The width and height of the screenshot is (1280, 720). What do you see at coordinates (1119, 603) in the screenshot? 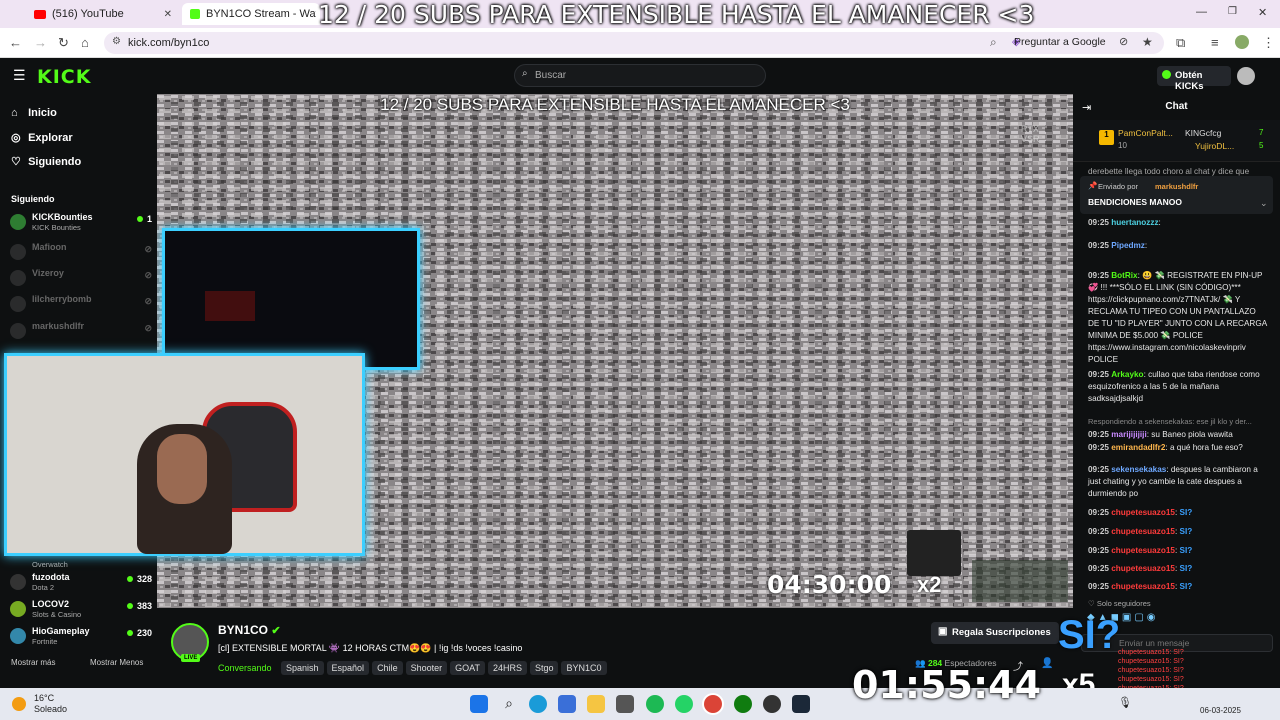
I see `followers-only-label: ♡ Solo seguidores` at bounding box center [1119, 603].